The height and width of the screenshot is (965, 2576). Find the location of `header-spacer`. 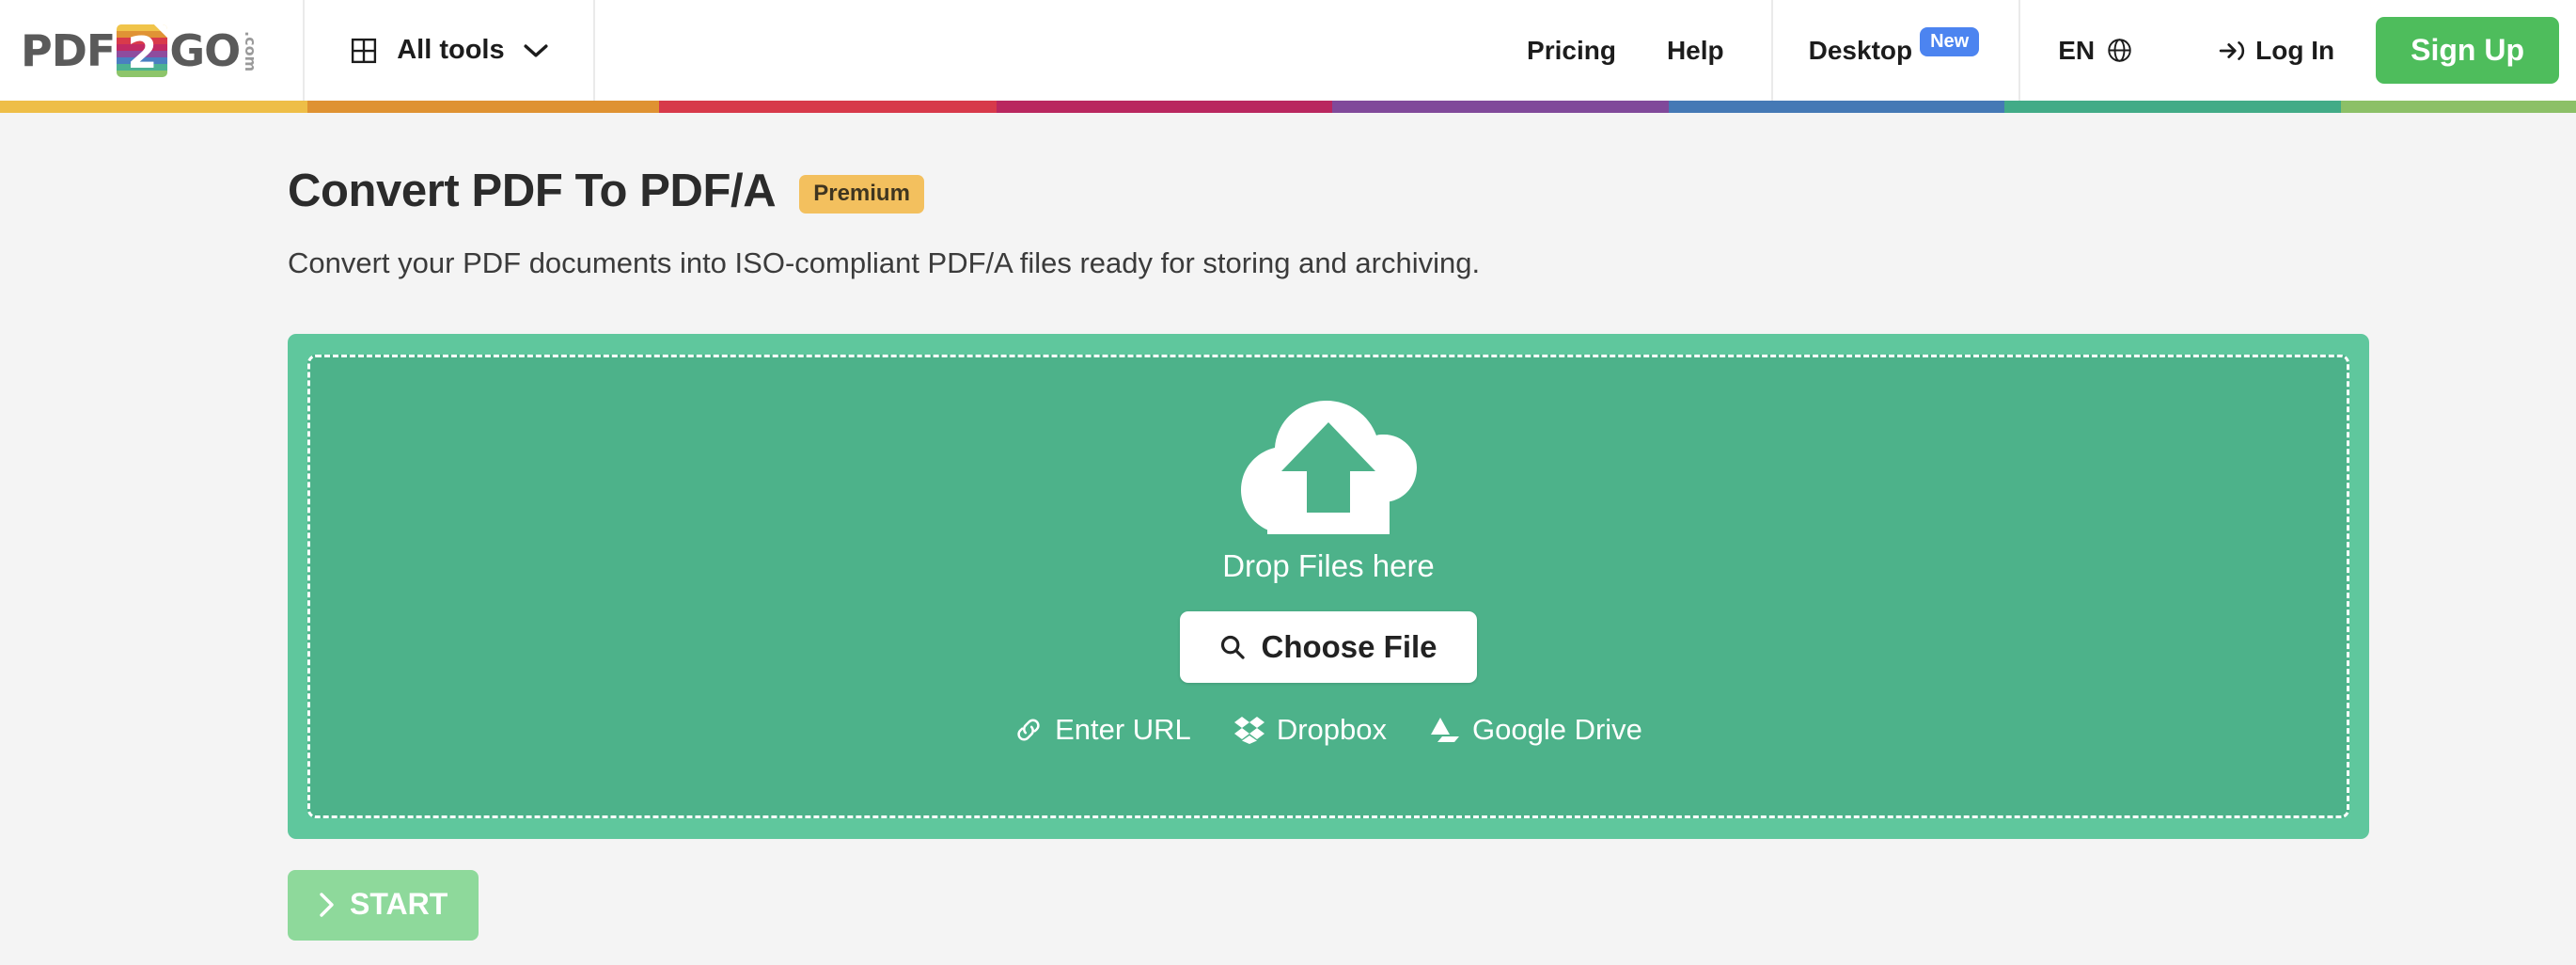

header-spacer is located at coordinates (1037, 50).